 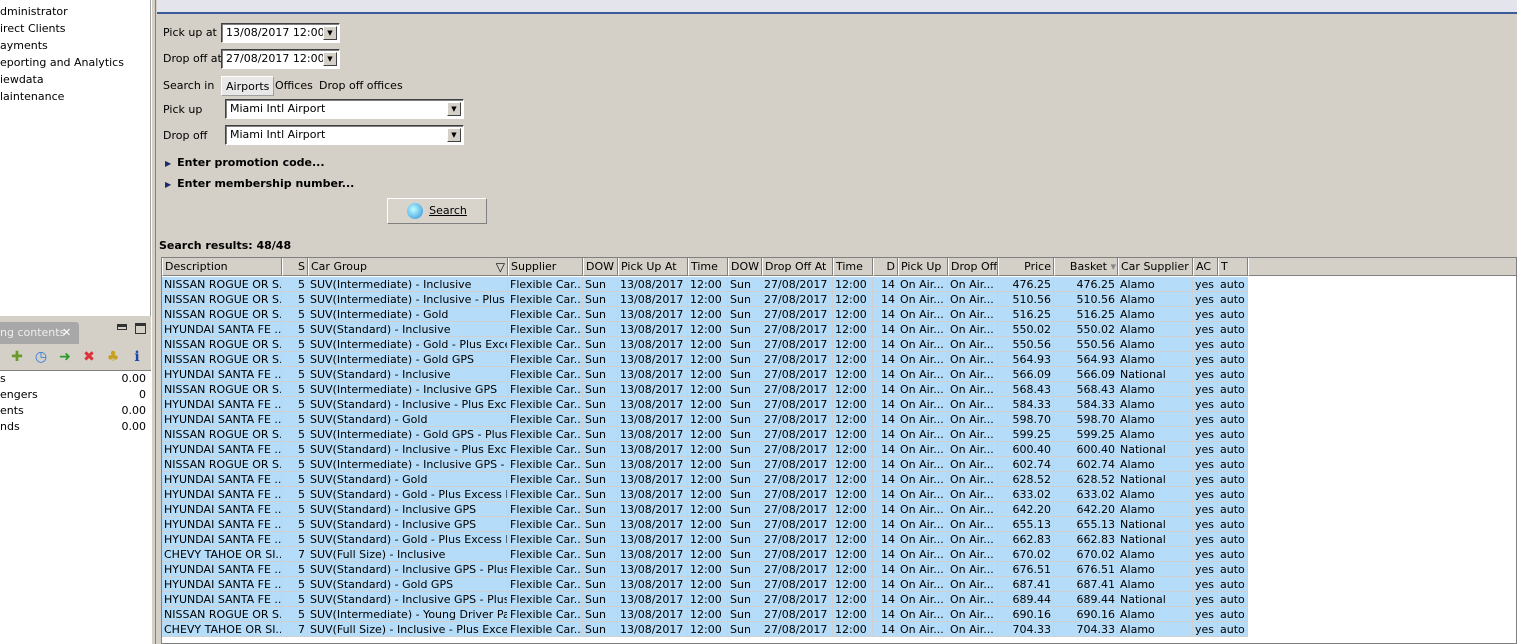 I want to click on dropoff-location-select: Miami Intl Airport ▼, so click(x=344, y=135).